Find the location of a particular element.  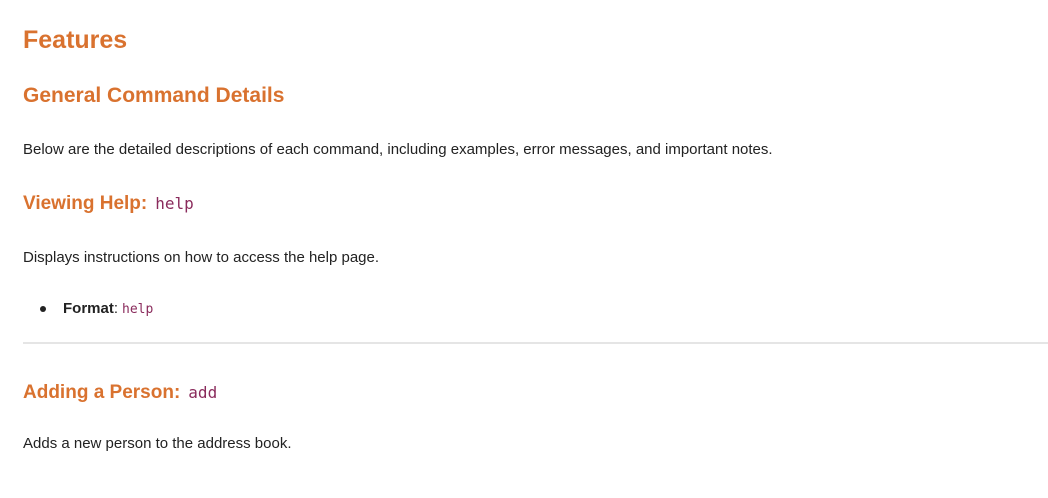

add-description: Adds a new person to the address book. is located at coordinates (157, 443).